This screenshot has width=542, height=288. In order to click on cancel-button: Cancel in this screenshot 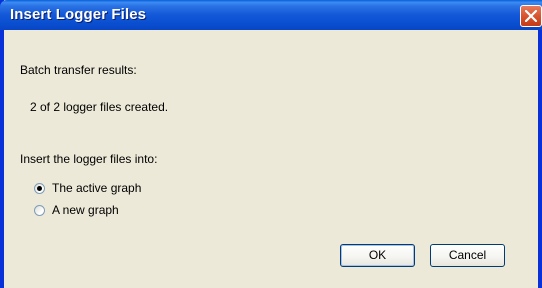, I will do `click(467, 255)`.